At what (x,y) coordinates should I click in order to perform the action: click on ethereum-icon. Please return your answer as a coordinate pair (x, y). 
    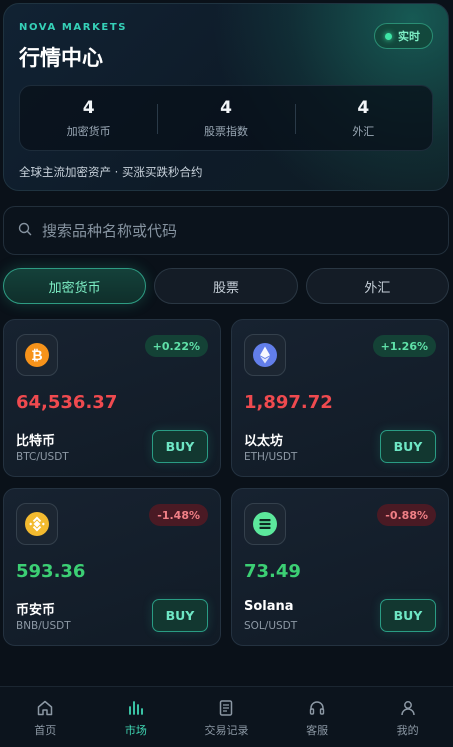
    Looking at the image, I should click on (265, 355).